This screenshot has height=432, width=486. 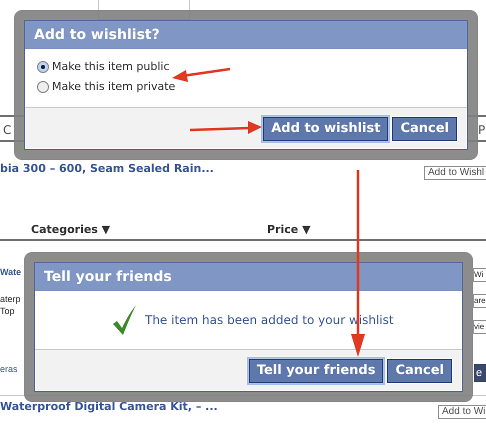 What do you see at coordinates (479, 327) in the screenshot?
I see `item-button: vie` at bounding box center [479, 327].